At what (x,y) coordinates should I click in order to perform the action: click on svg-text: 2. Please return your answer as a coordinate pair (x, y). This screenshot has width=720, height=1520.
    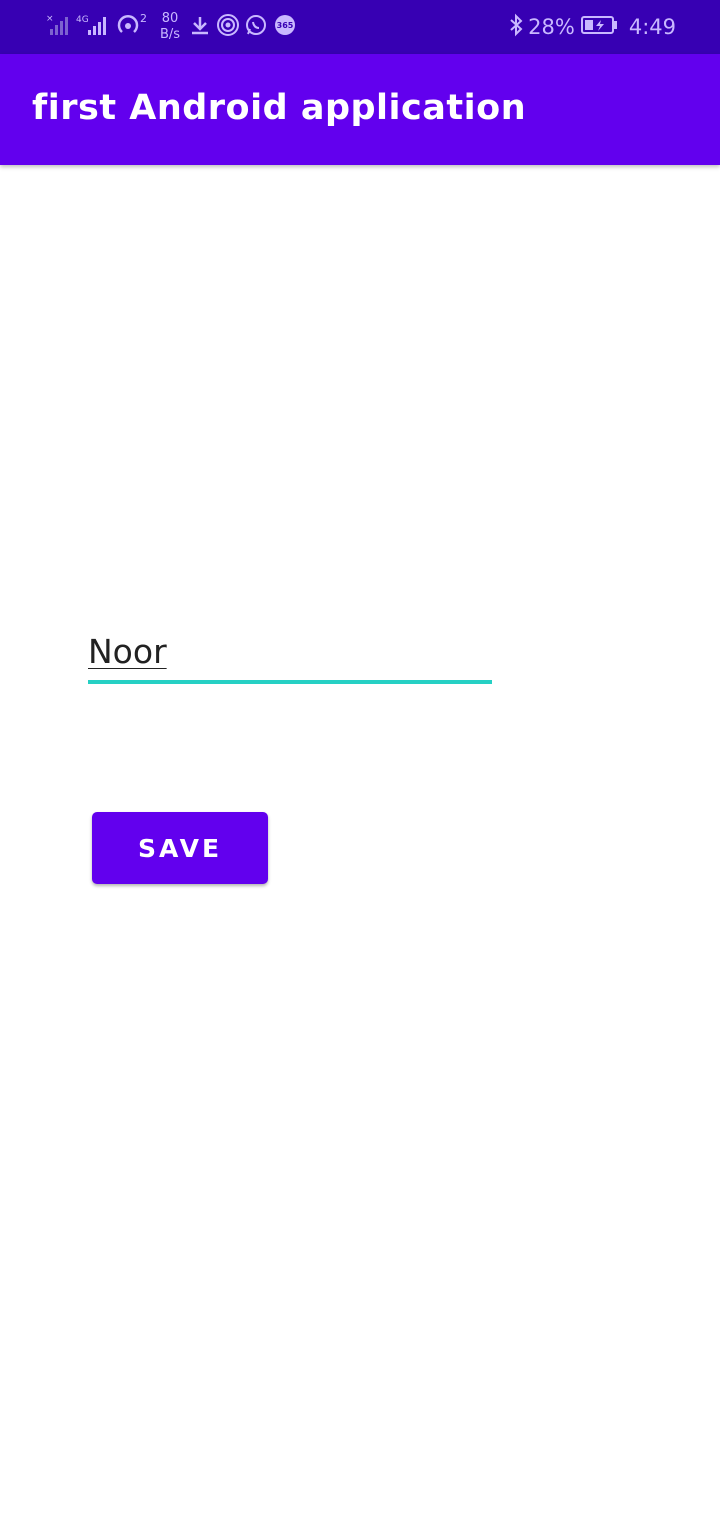
    Looking at the image, I should click on (143, 18).